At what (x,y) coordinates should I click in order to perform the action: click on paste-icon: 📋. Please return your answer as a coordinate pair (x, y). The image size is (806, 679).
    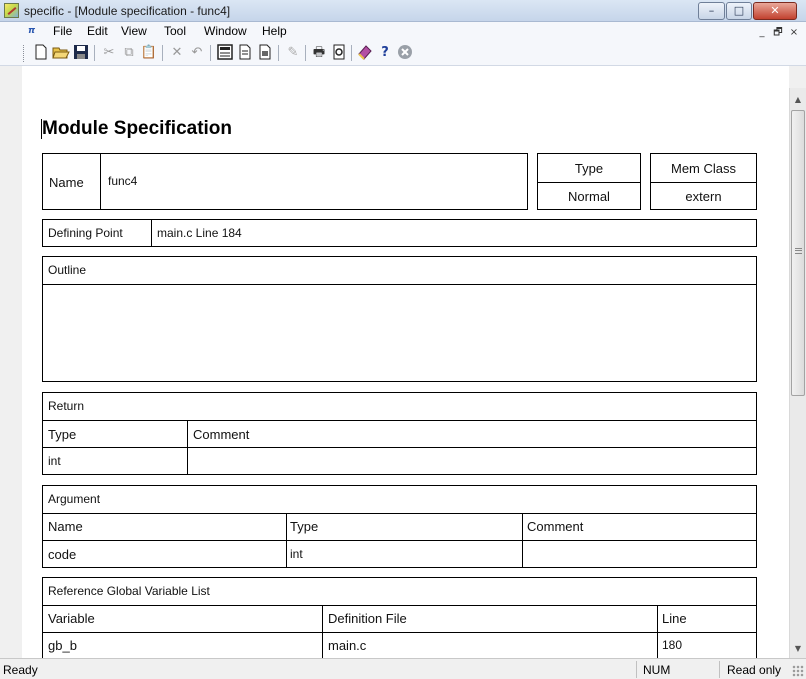
    Looking at the image, I should click on (149, 53).